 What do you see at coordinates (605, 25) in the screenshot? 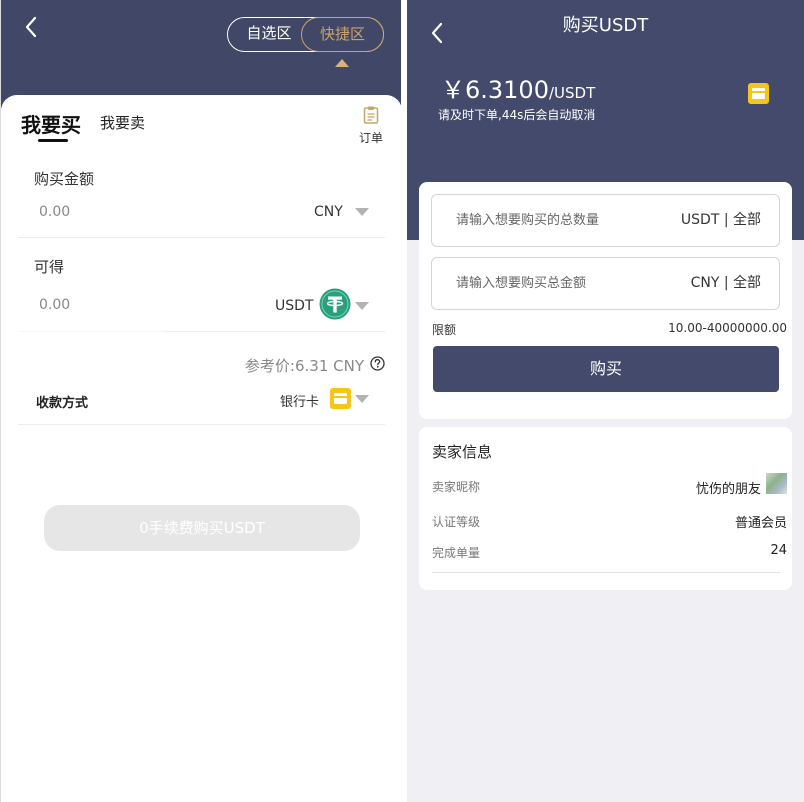
I see `page-title: 购买USDT` at bounding box center [605, 25].